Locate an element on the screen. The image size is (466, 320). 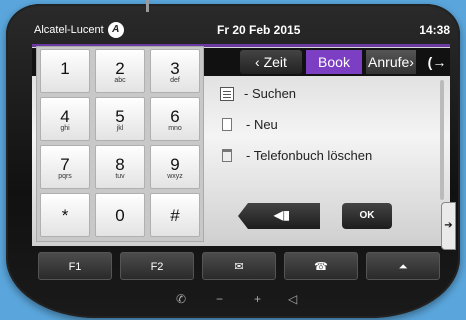
key-3: 3 def is located at coordinates (175, 71).